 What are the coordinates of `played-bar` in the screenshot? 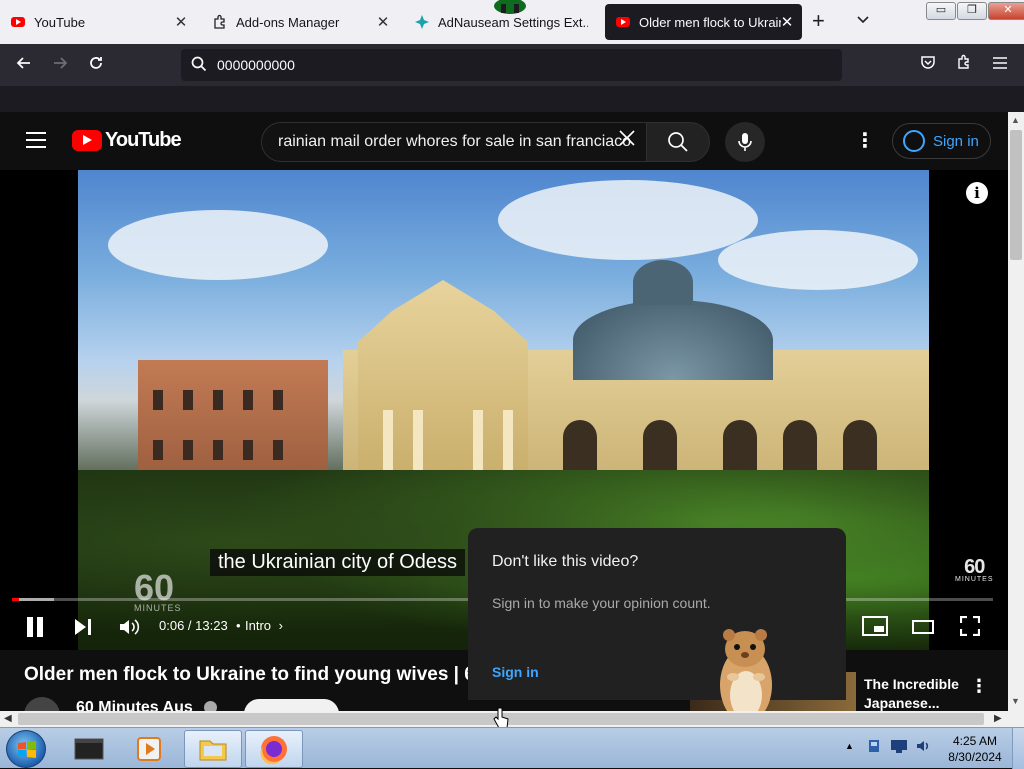 It's located at (16, 599).